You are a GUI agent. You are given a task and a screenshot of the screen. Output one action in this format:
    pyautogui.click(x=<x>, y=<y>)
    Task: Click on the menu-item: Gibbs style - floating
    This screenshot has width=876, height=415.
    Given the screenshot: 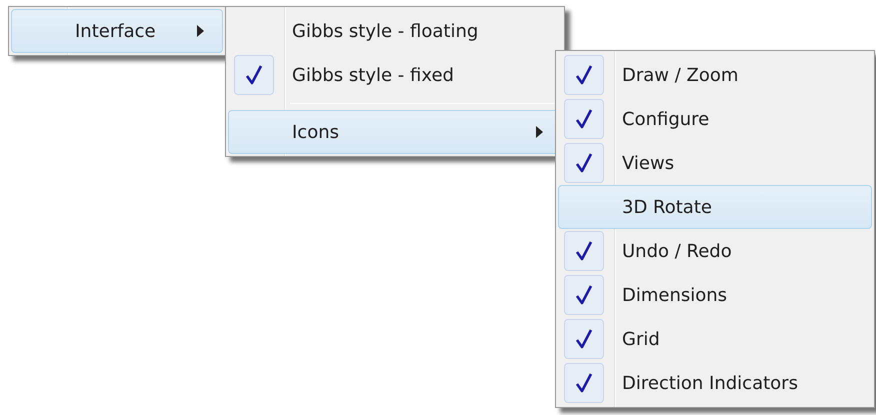 What is the action you would take?
    pyautogui.click(x=395, y=31)
    